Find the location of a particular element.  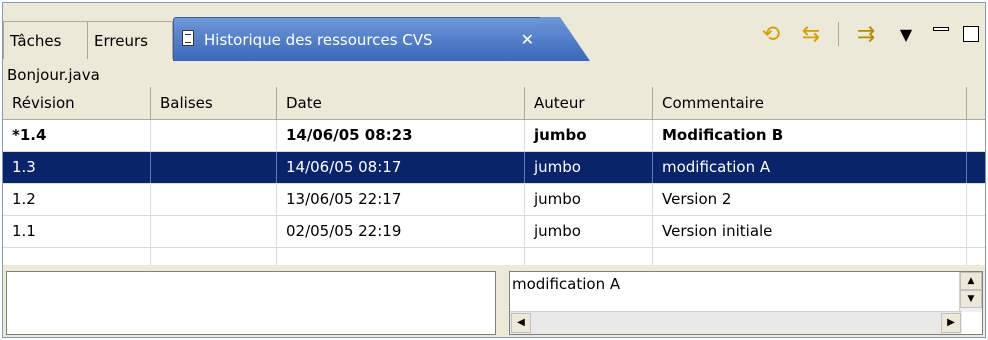

vertical-scrollbar: ▲ ▼ is located at coordinates (970, 292).